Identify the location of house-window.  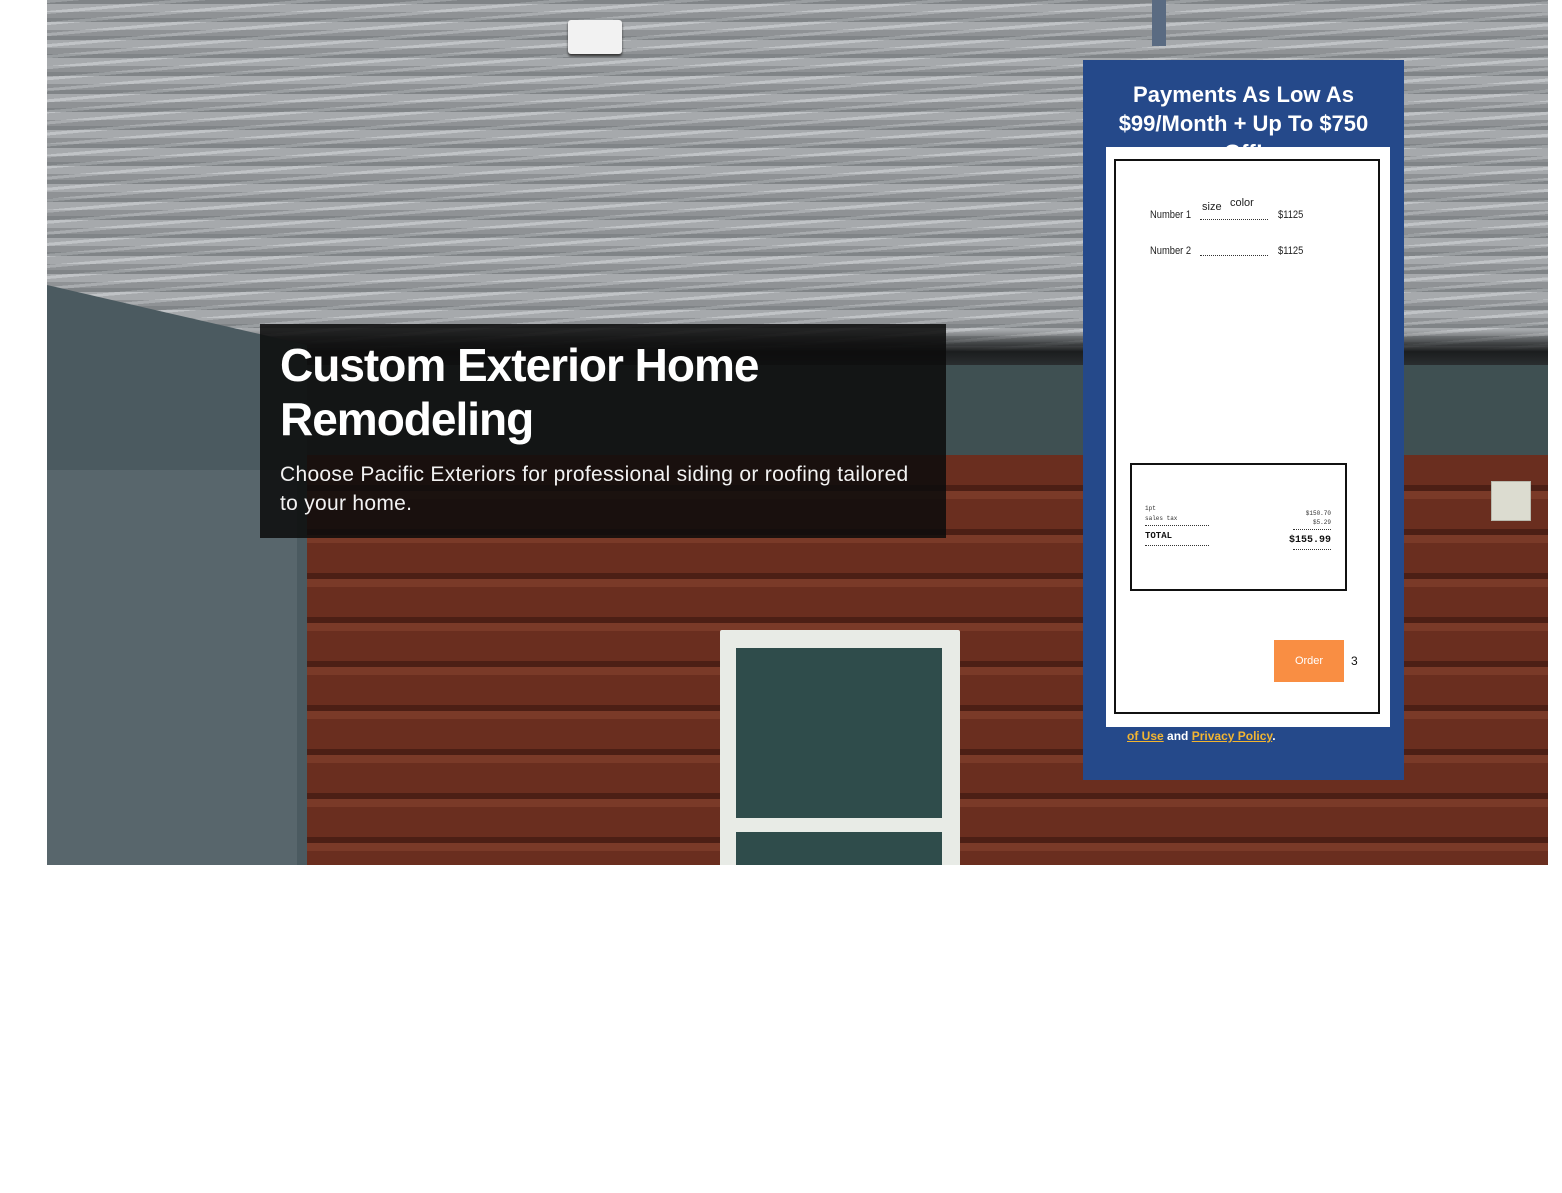
(840, 747).